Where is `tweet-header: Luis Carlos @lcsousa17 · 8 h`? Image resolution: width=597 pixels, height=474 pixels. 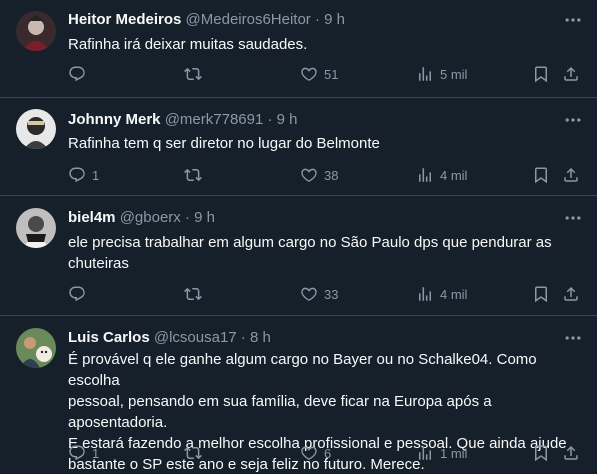
tweet-header: Luis Carlos @lcsousa17 · 8 h is located at coordinates (169, 338).